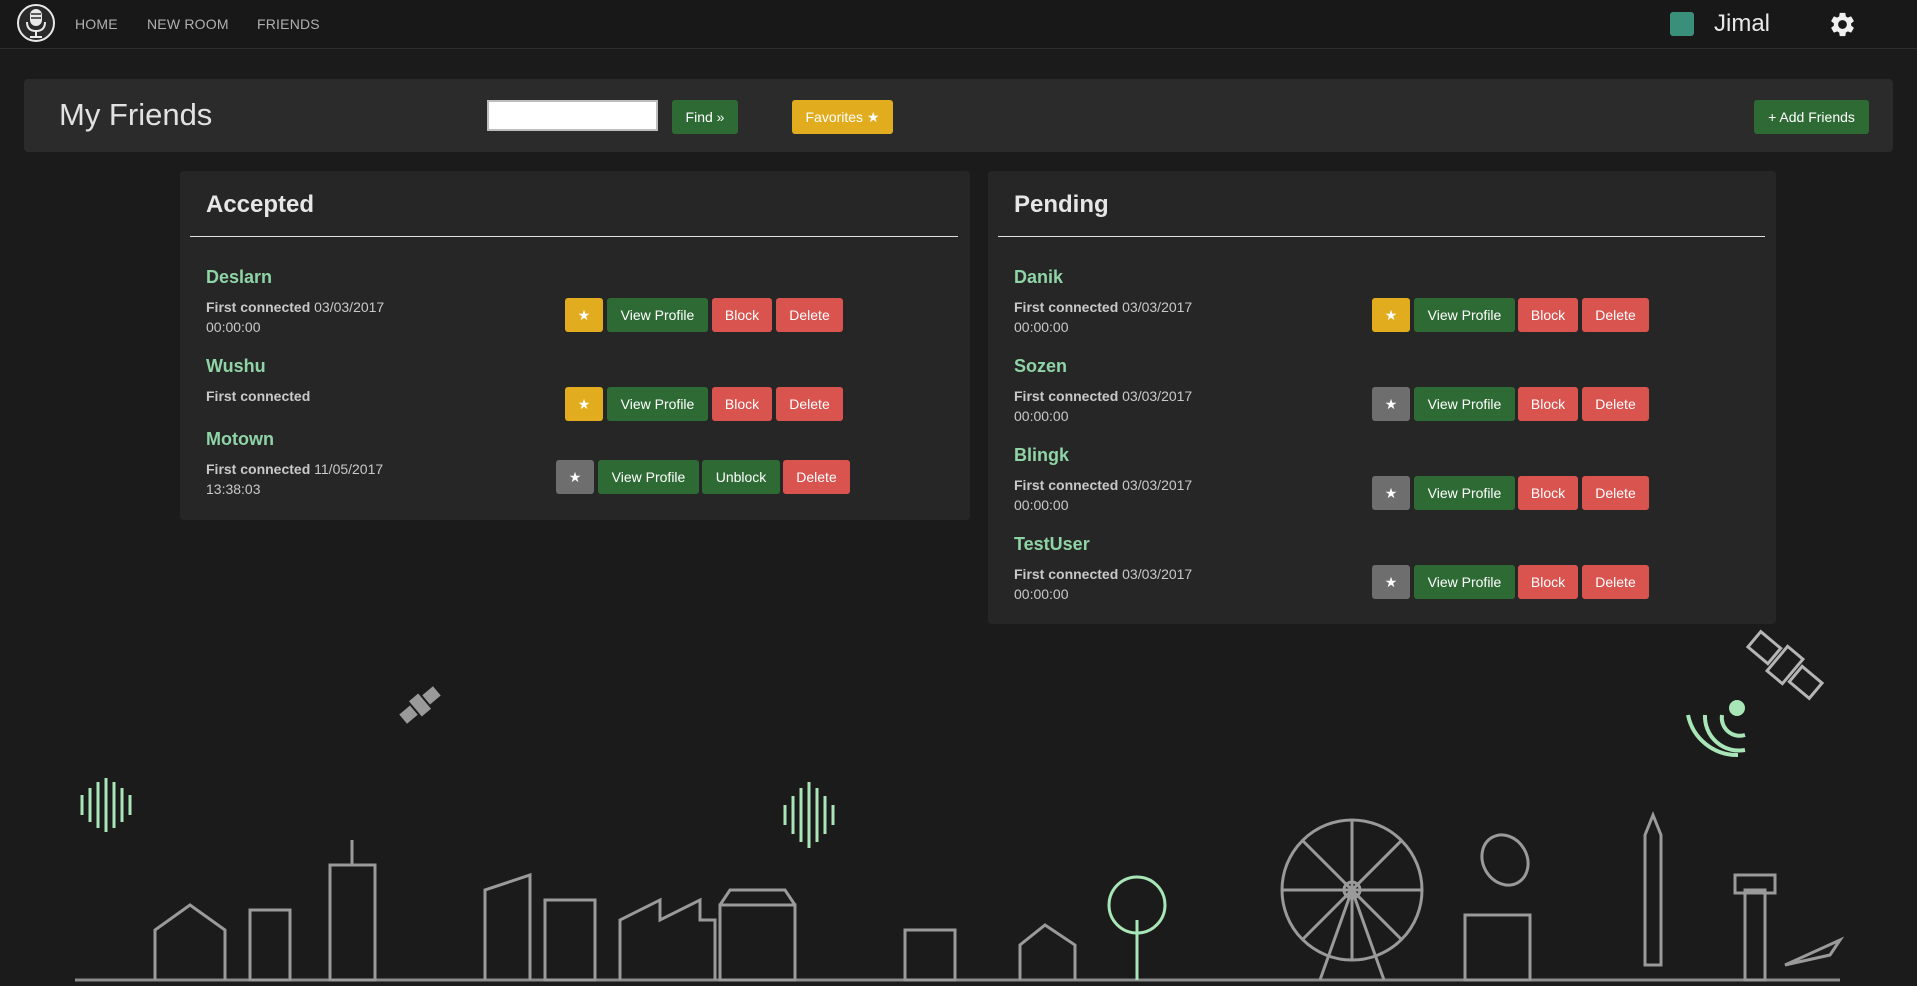  I want to click on username: Jimal, so click(1742, 24).